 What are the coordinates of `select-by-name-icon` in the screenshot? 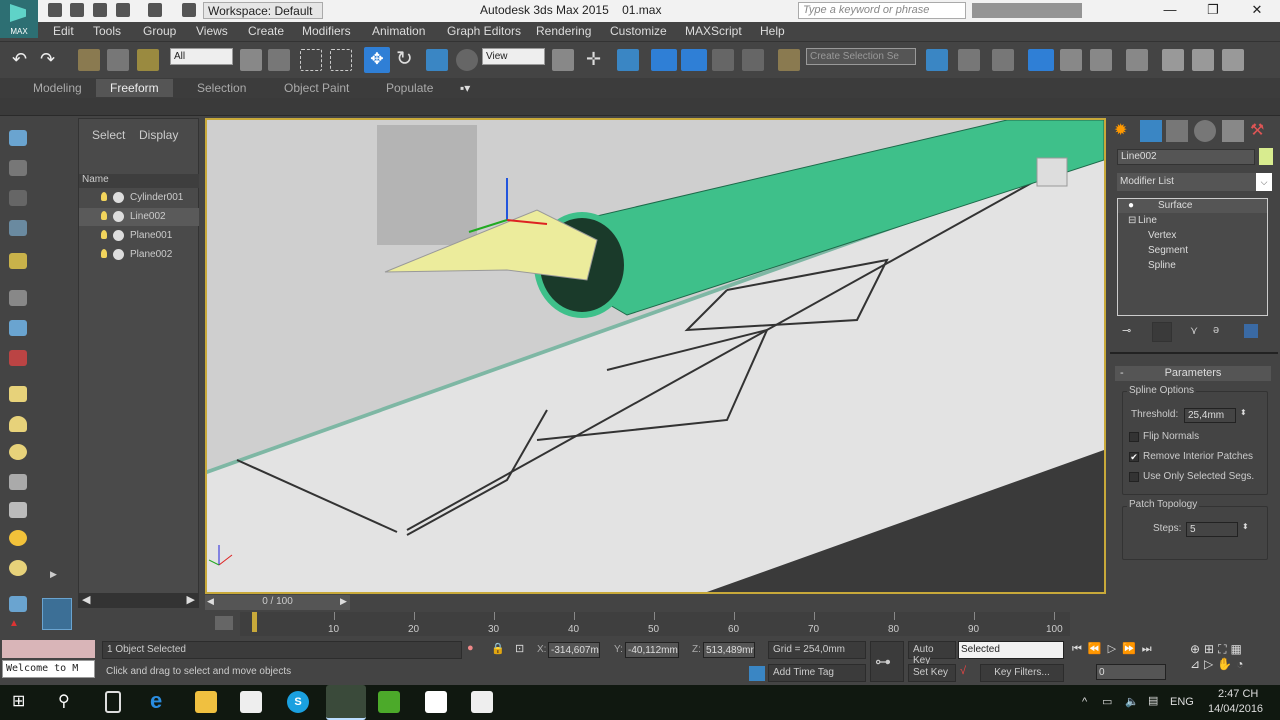 It's located at (279, 60).